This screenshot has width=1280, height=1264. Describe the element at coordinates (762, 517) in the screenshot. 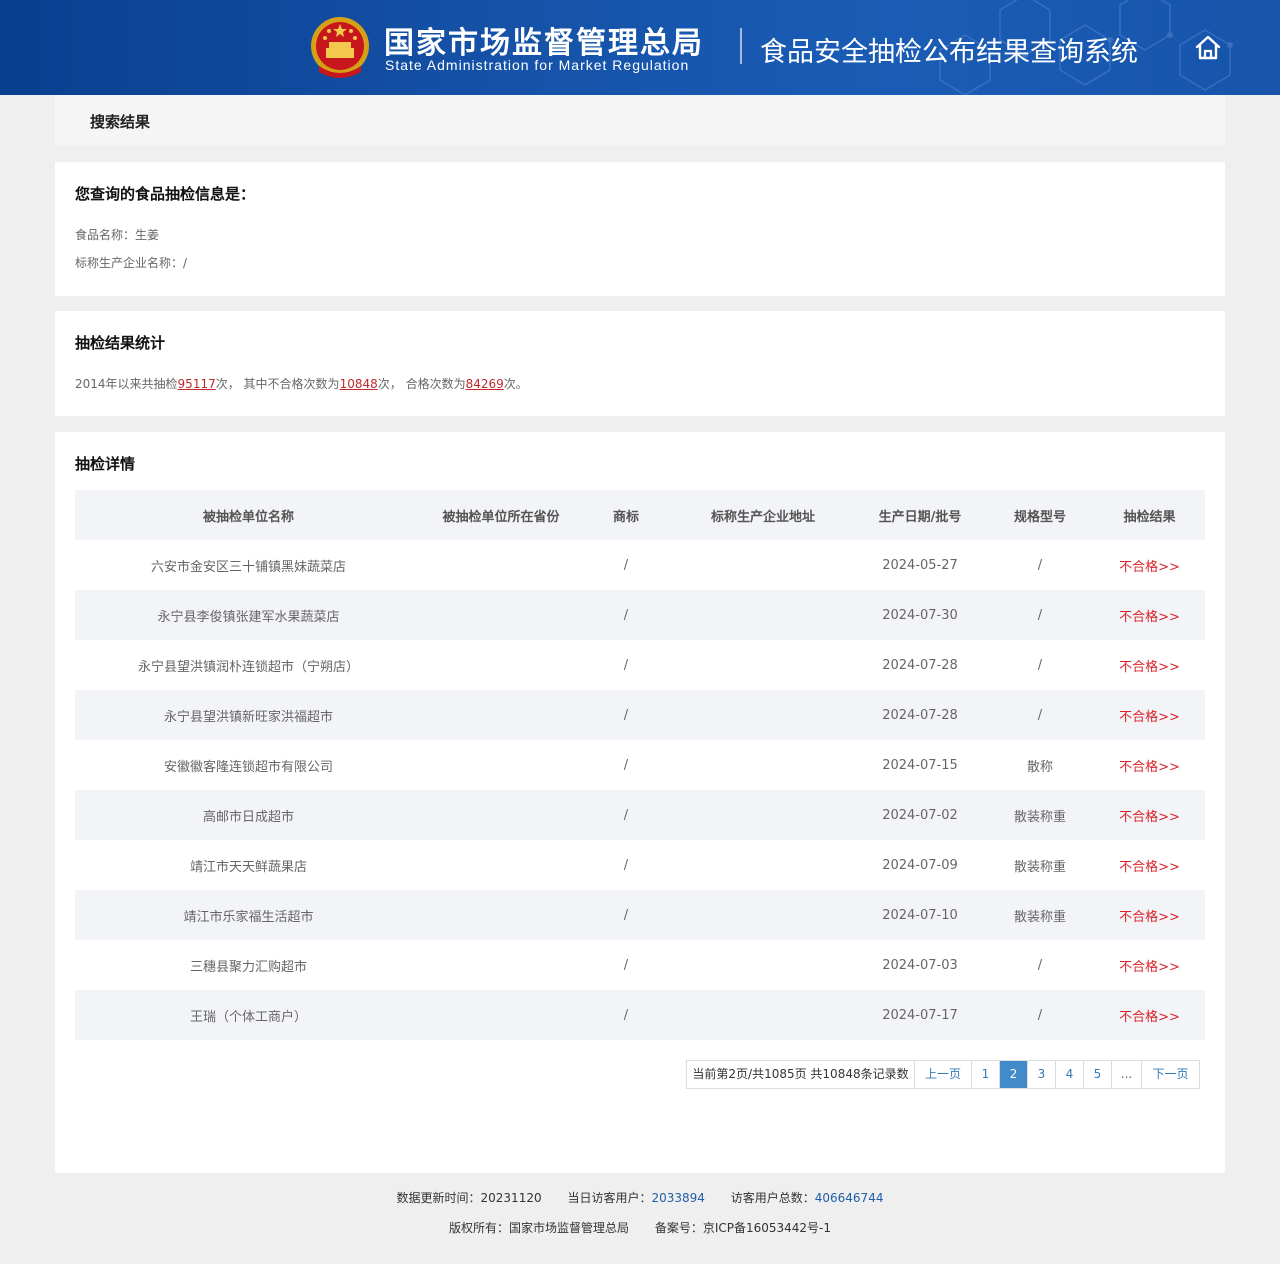

I see `col-producer-address: 标称生产企业地址` at that location.